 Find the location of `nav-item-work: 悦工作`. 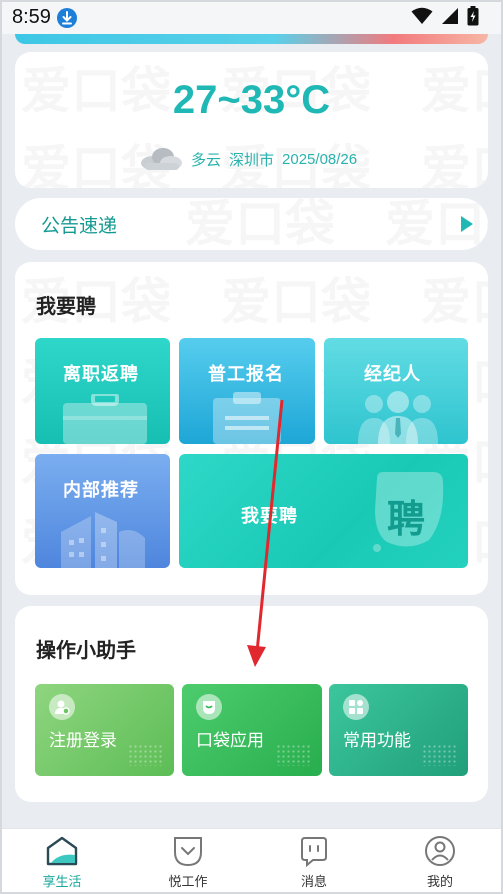

nav-item-work: 悦工作 is located at coordinates (188, 862).